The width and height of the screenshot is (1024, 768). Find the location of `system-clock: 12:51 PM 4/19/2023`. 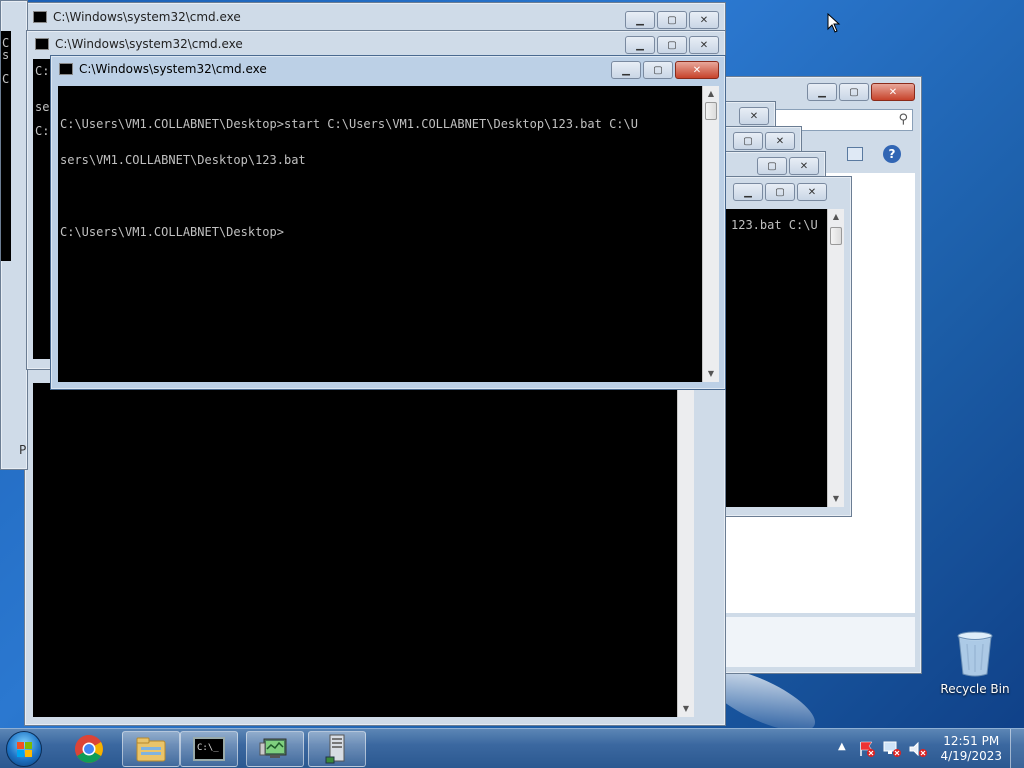

system-clock: 12:51 PM 4/19/2023 is located at coordinates (971, 749).